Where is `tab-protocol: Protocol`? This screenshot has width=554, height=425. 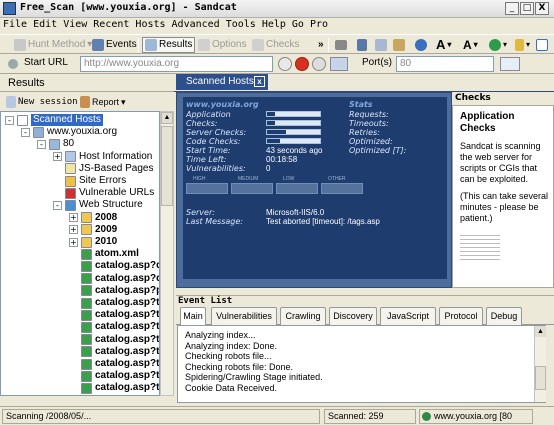 tab-protocol: Protocol is located at coordinates (461, 316).